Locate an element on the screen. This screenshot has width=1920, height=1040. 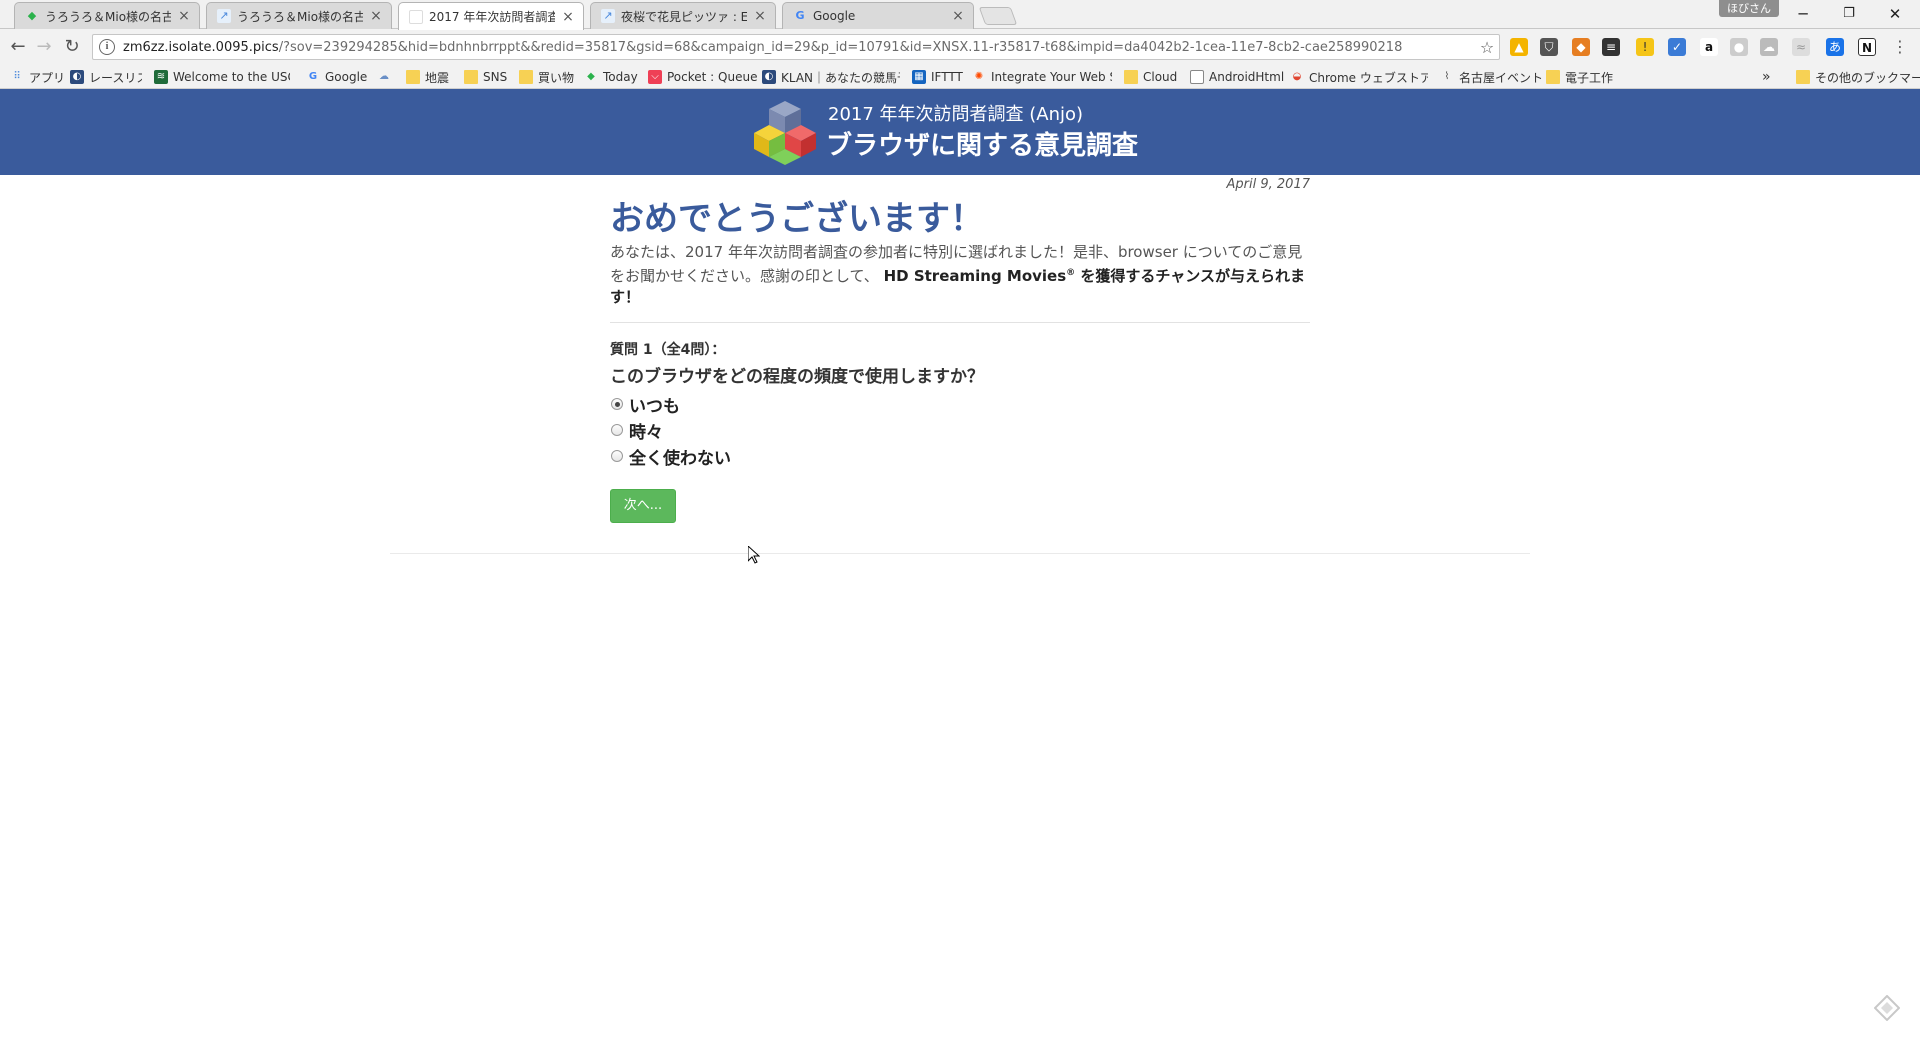
bookmark-label: 地震 is located at coordinates (437, 77).